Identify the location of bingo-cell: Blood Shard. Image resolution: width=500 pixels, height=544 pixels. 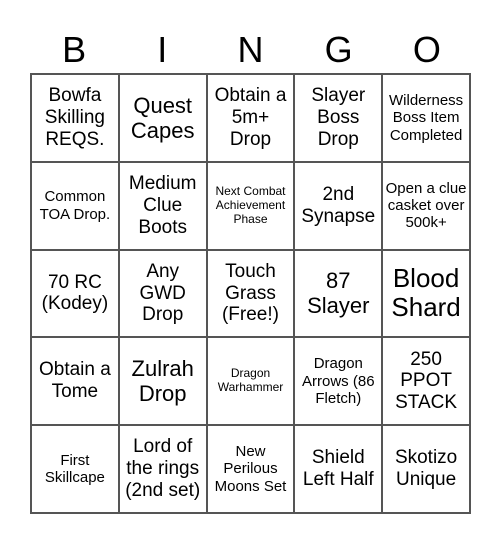
(426, 293).